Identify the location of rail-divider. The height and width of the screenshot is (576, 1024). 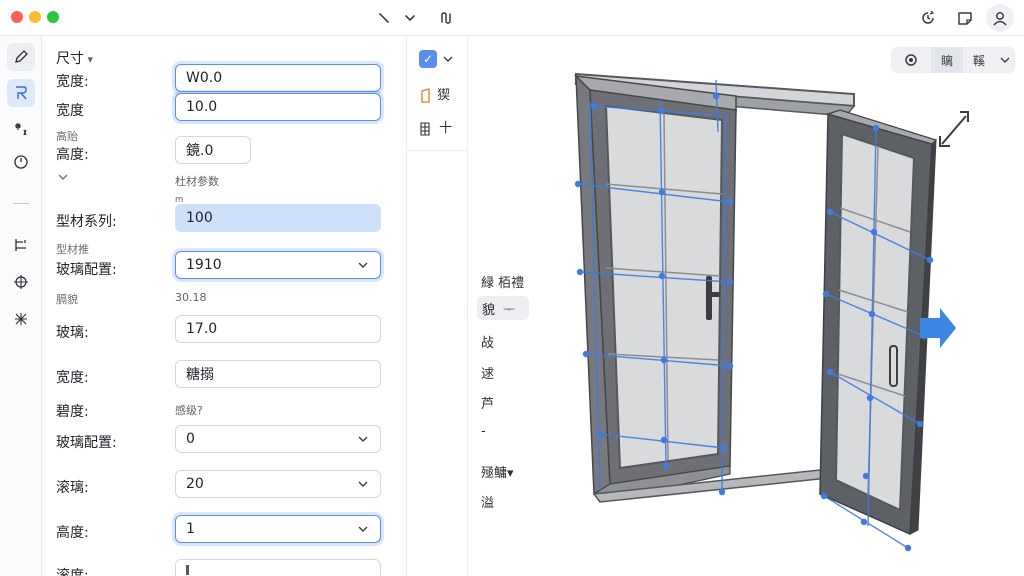
(21, 203).